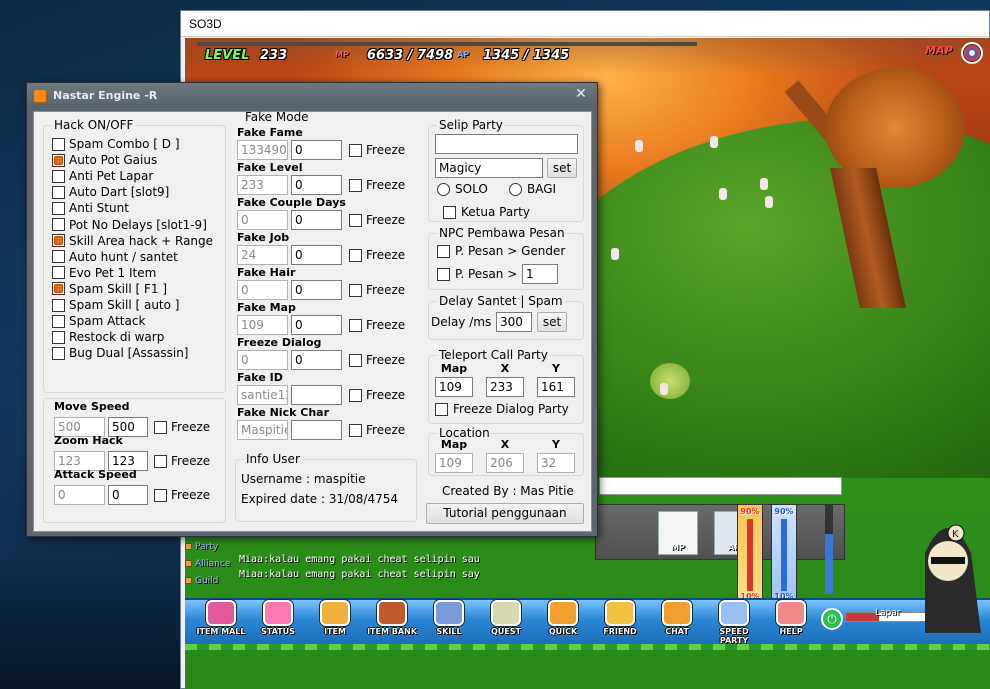 This screenshot has height=689, width=990. Describe the element at coordinates (972, 53) in the screenshot. I see `compass-icon` at that location.